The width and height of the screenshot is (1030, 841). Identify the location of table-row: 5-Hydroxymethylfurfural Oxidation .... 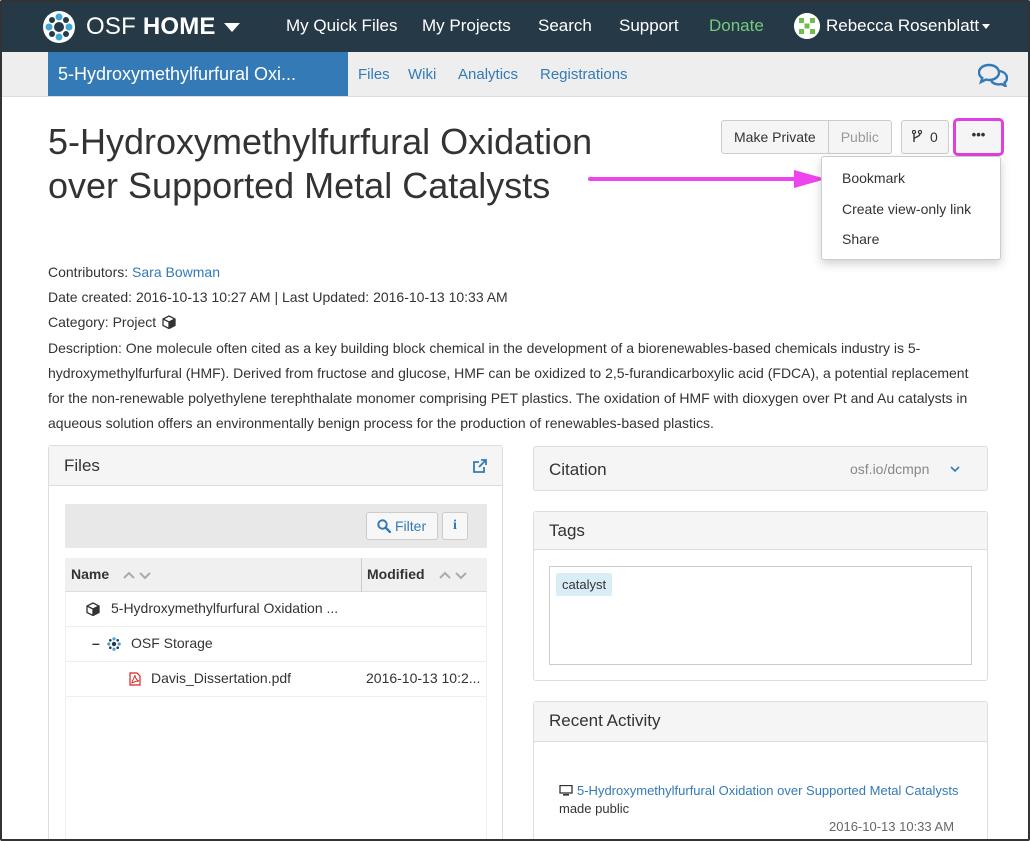
(276, 609).